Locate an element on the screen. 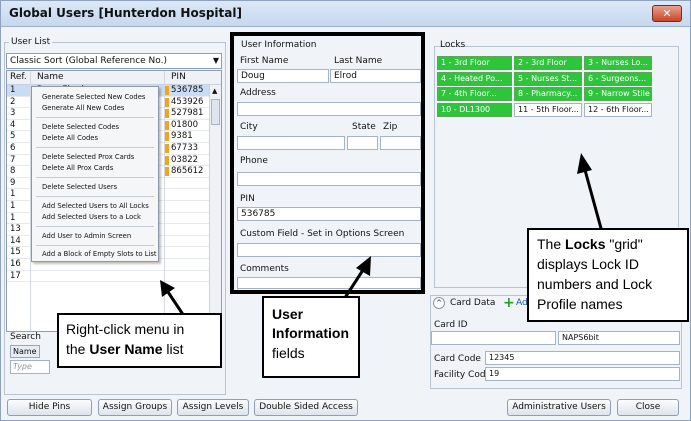 This screenshot has width=691, height=421. callout-line: User is located at coordinates (288, 314).